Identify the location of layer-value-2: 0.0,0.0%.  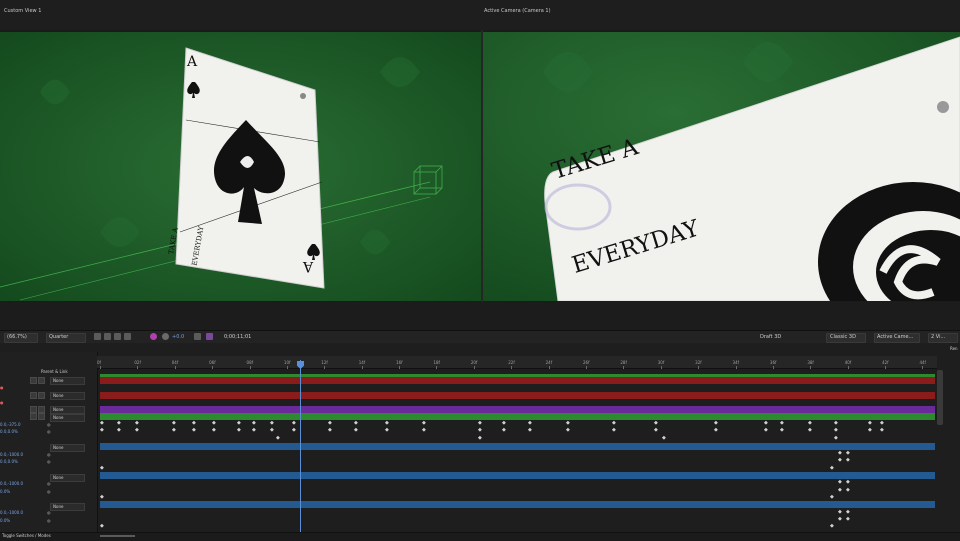
(9, 431).